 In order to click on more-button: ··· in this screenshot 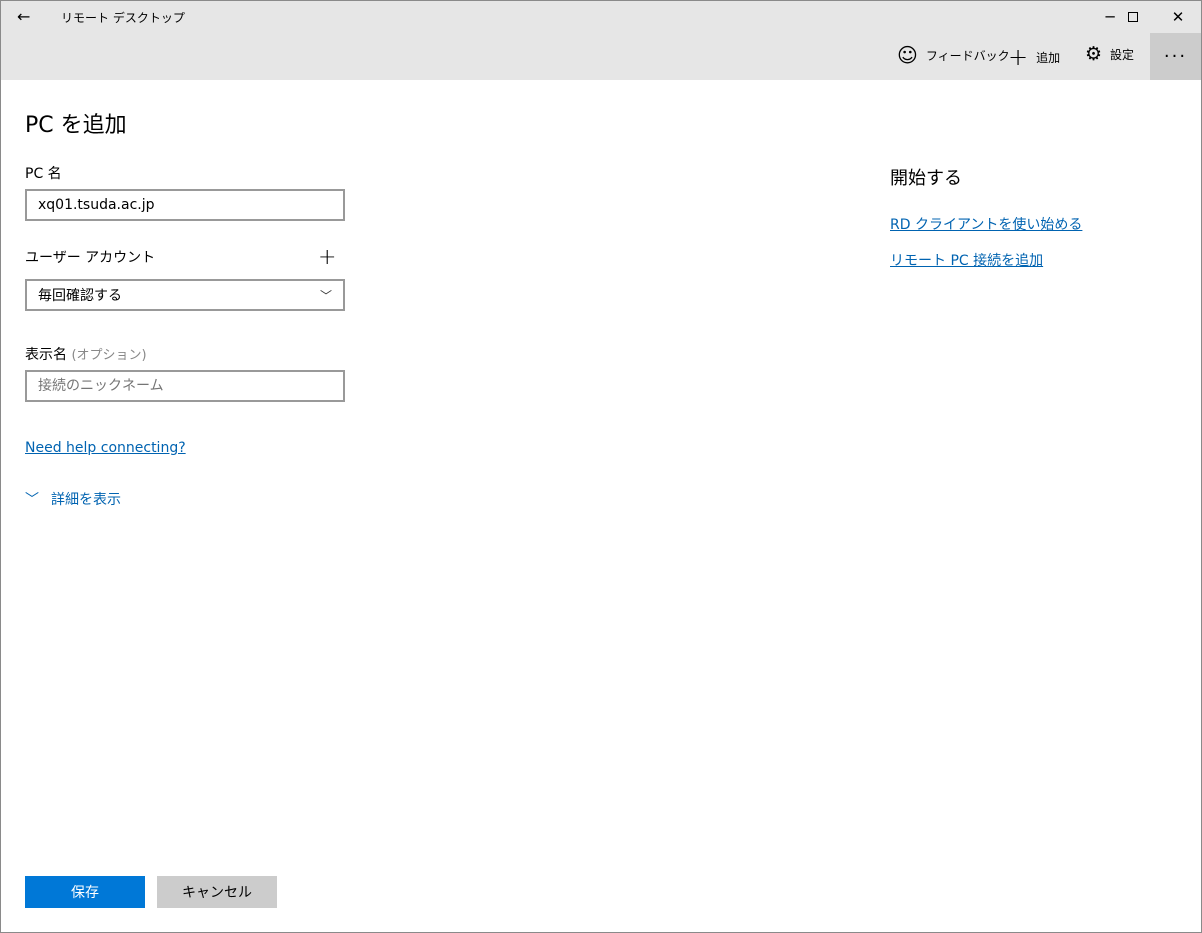, I will do `click(1175, 56)`.